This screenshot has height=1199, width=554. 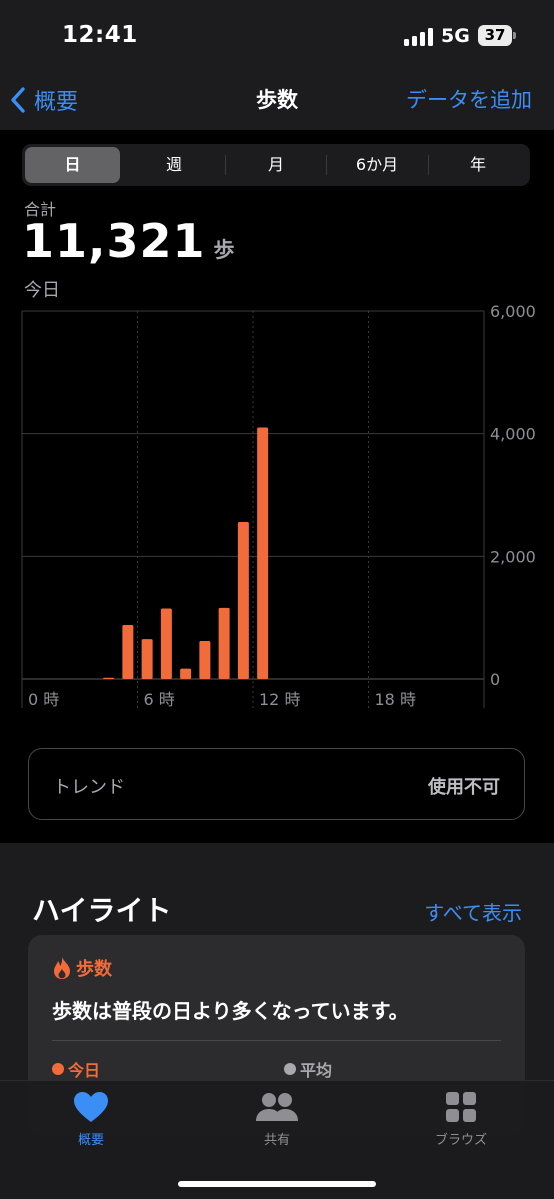 I want to click on legend-today: 今日, so click(x=76, y=1069).